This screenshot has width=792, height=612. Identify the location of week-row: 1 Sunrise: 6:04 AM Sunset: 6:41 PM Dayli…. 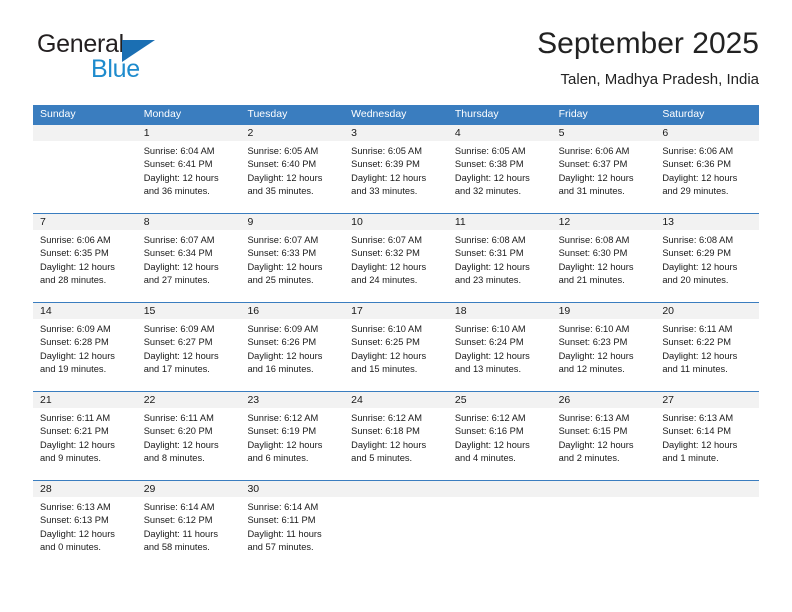
(396, 168).